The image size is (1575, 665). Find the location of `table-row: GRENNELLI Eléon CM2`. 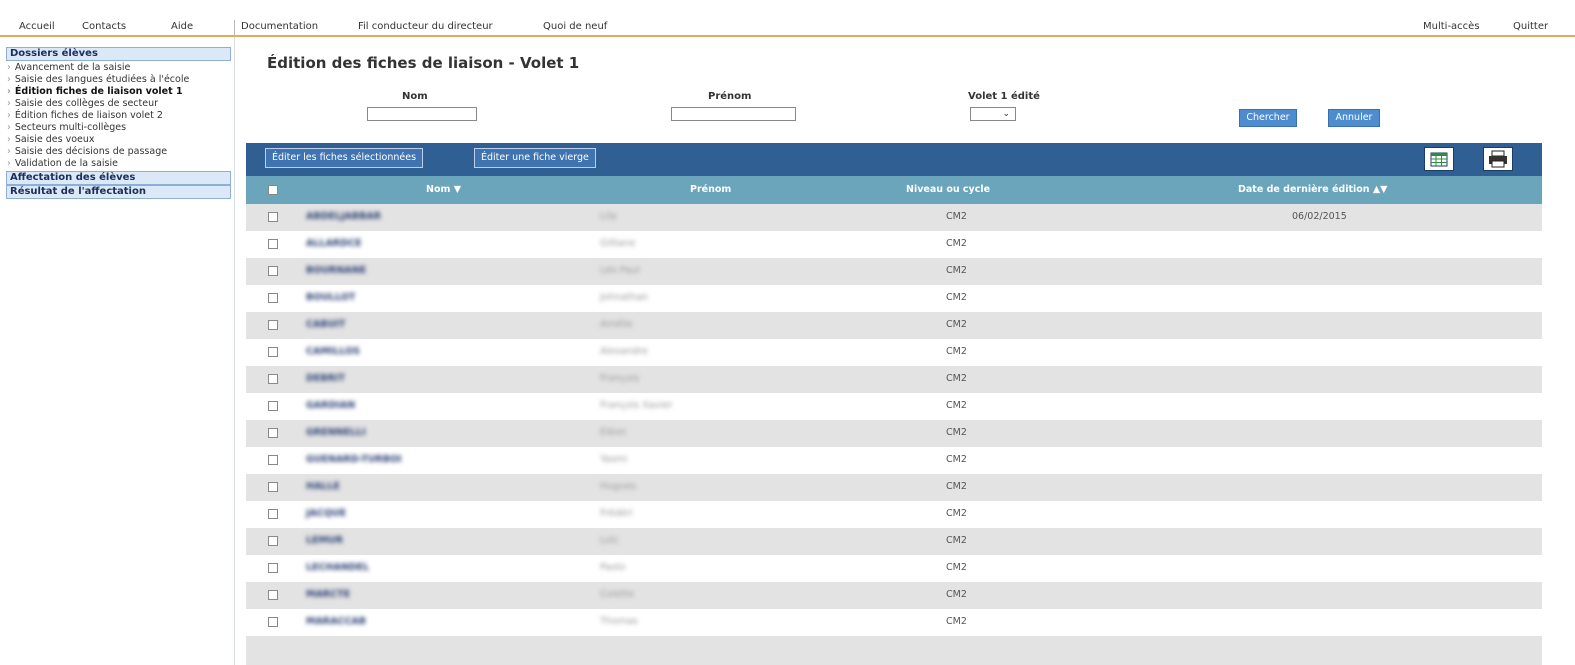

table-row: GRENNELLI Eléon CM2 is located at coordinates (894, 433).